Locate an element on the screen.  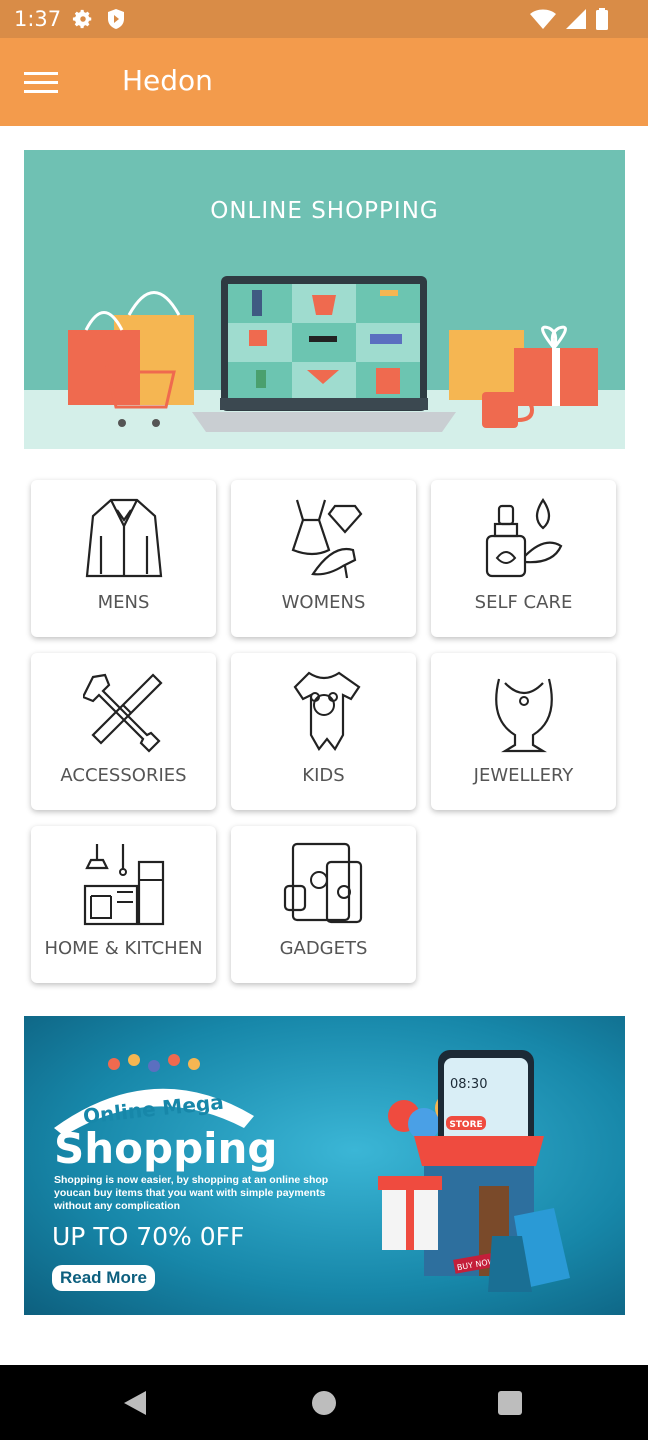
dress-icon is located at coordinates (327, 539).